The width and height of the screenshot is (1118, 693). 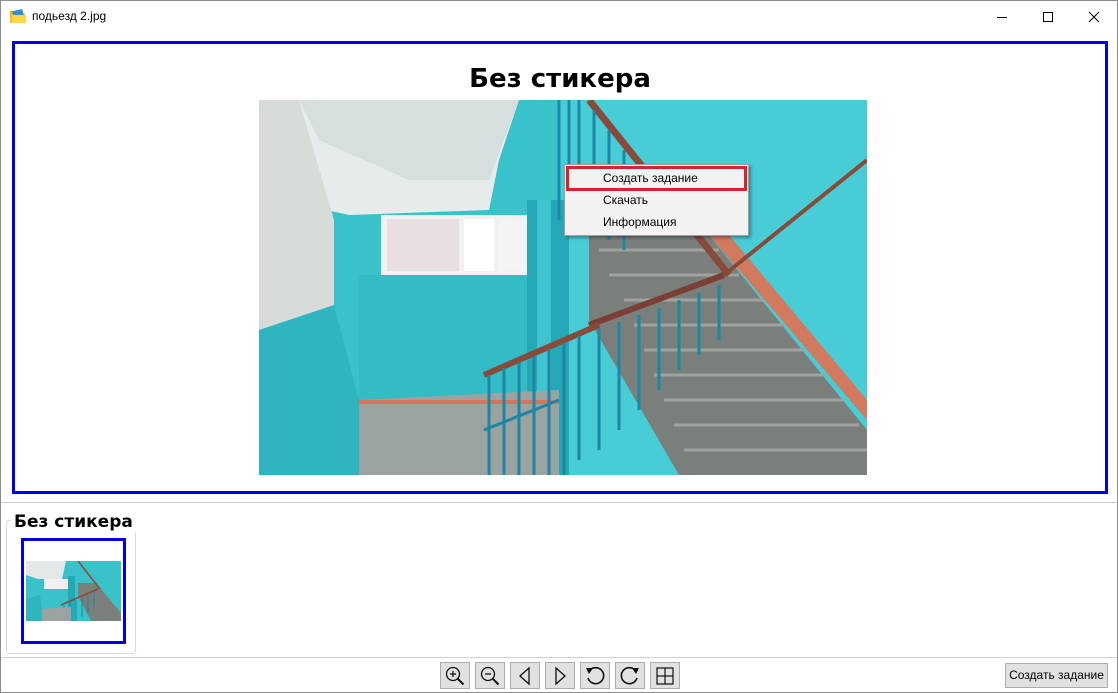 I want to click on rotate-left-icon, so click(x=595, y=675).